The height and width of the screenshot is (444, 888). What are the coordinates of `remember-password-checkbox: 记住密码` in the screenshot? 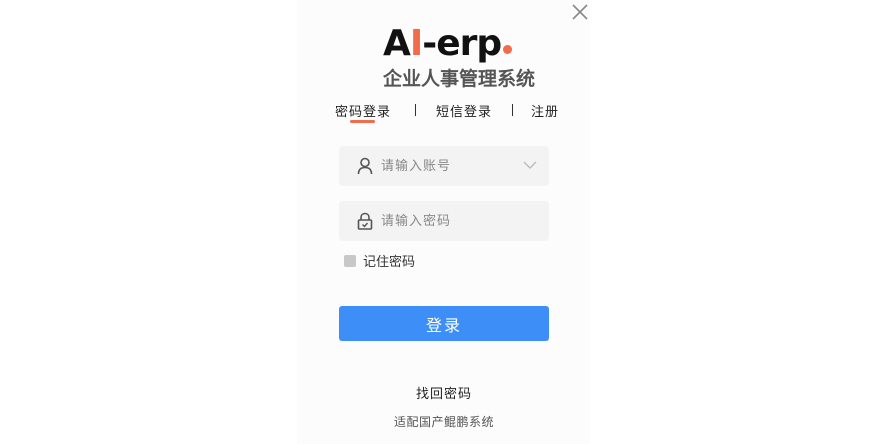 It's located at (379, 260).